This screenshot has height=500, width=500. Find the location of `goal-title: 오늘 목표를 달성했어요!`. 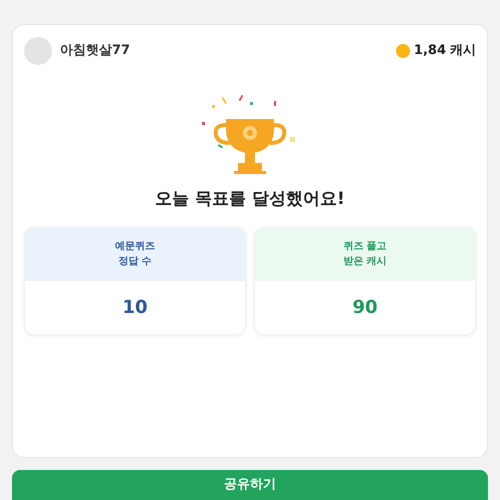

goal-title: 오늘 목표를 달성했어요! is located at coordinates (250, 199).